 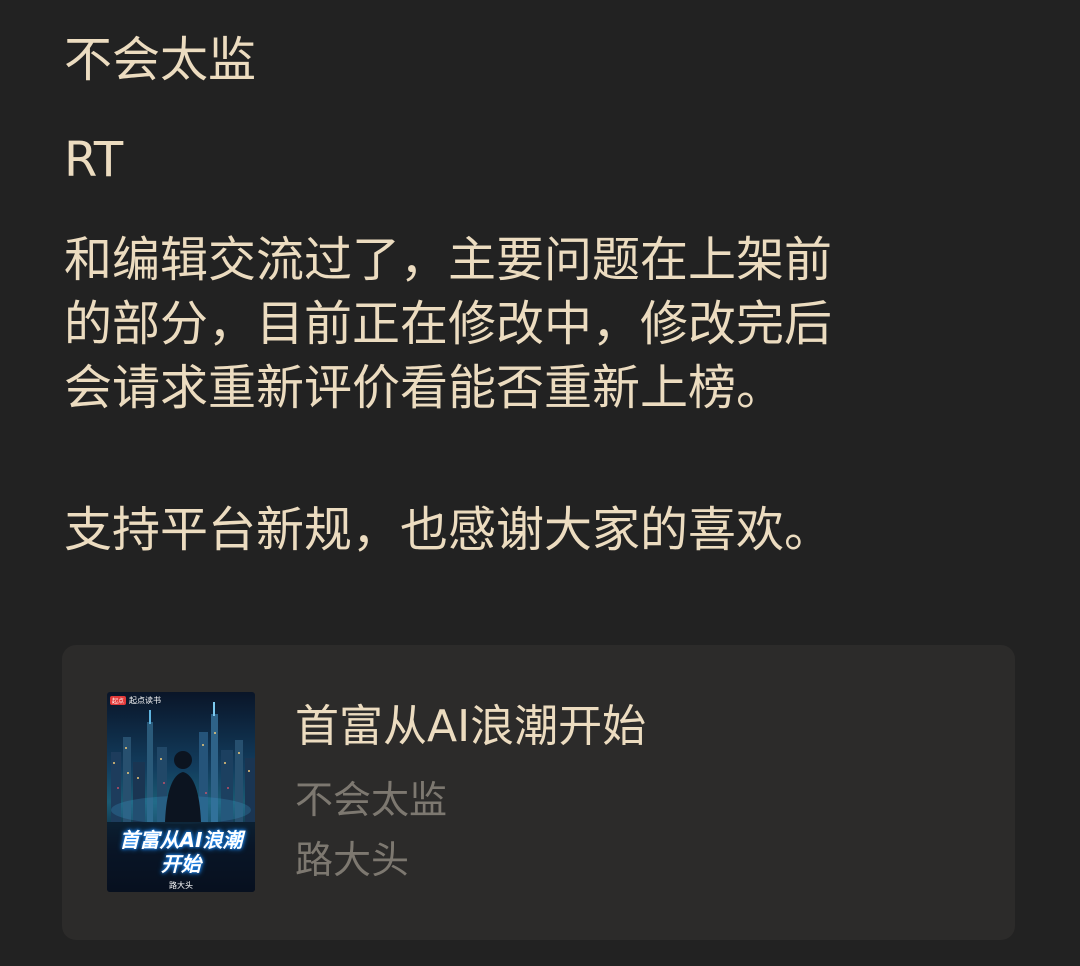 What do you see at coordinates (181, 885) in the screenshot?
I see `cover-author: 路大头` at bounding box center [181, 885].